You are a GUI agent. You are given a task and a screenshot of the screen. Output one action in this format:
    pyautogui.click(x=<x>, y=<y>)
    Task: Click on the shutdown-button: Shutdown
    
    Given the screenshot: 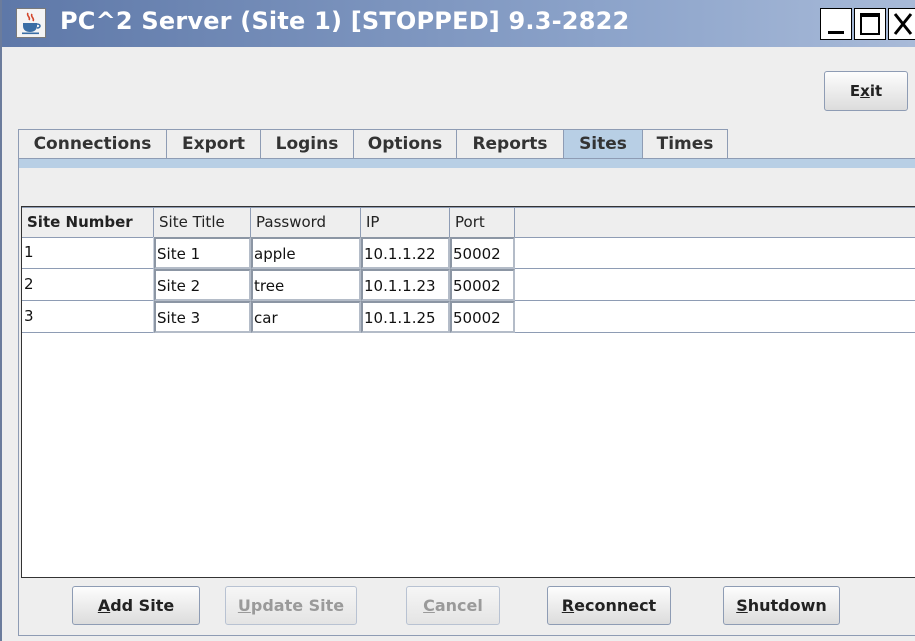 What is the action you would take?
    pyautogui.click(x=781, y=605)
    